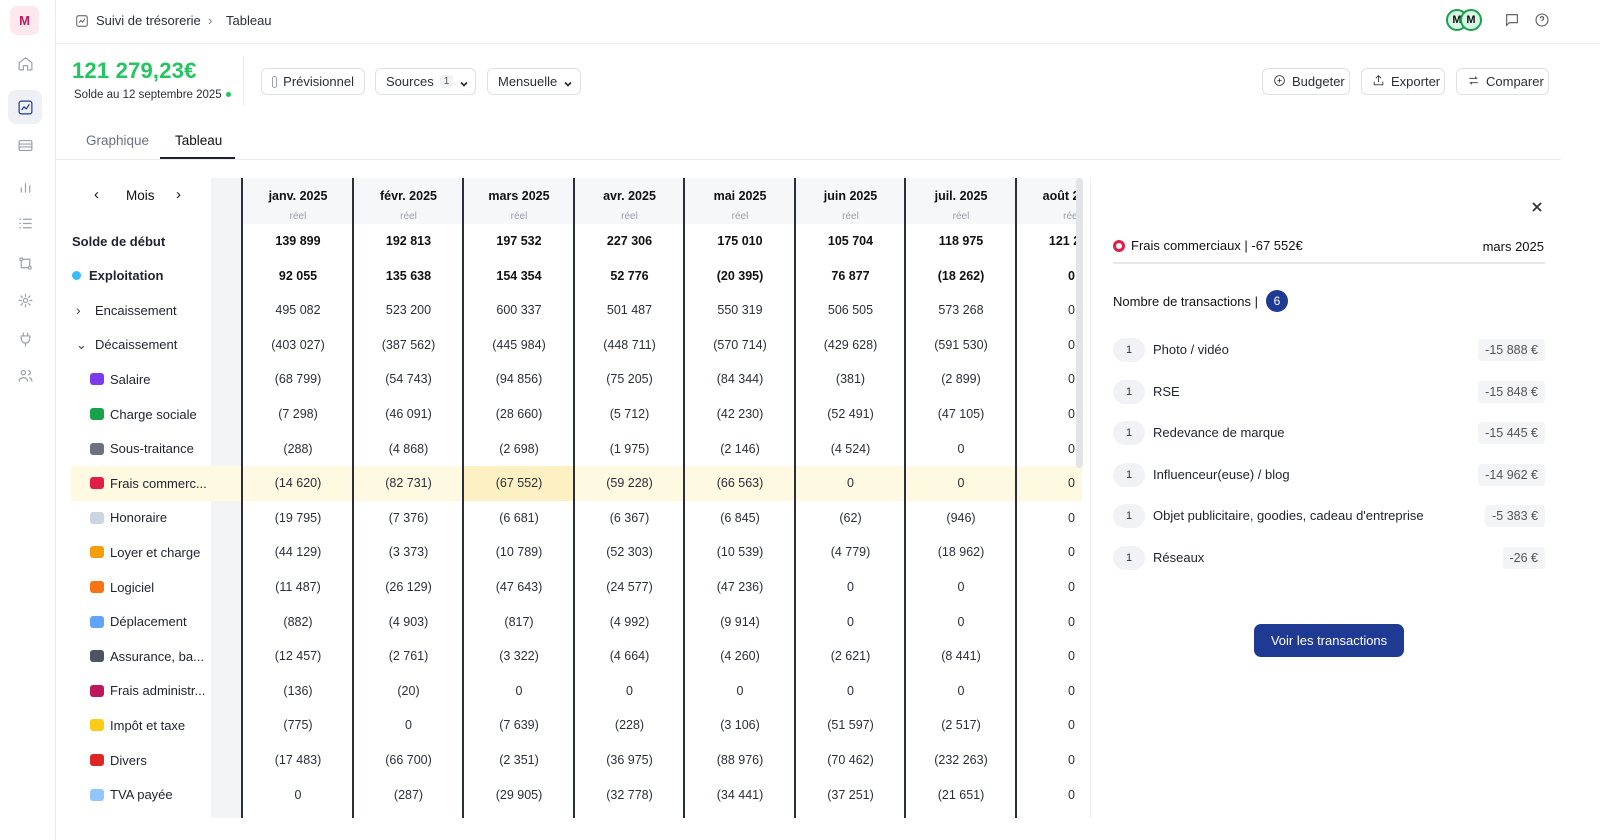 Image resolution: width=1600 pixels, height=840 pixels. Describe the element at coordinates (630, 414) in the screenshot. I see `table-cell: (5 712)` at that location.